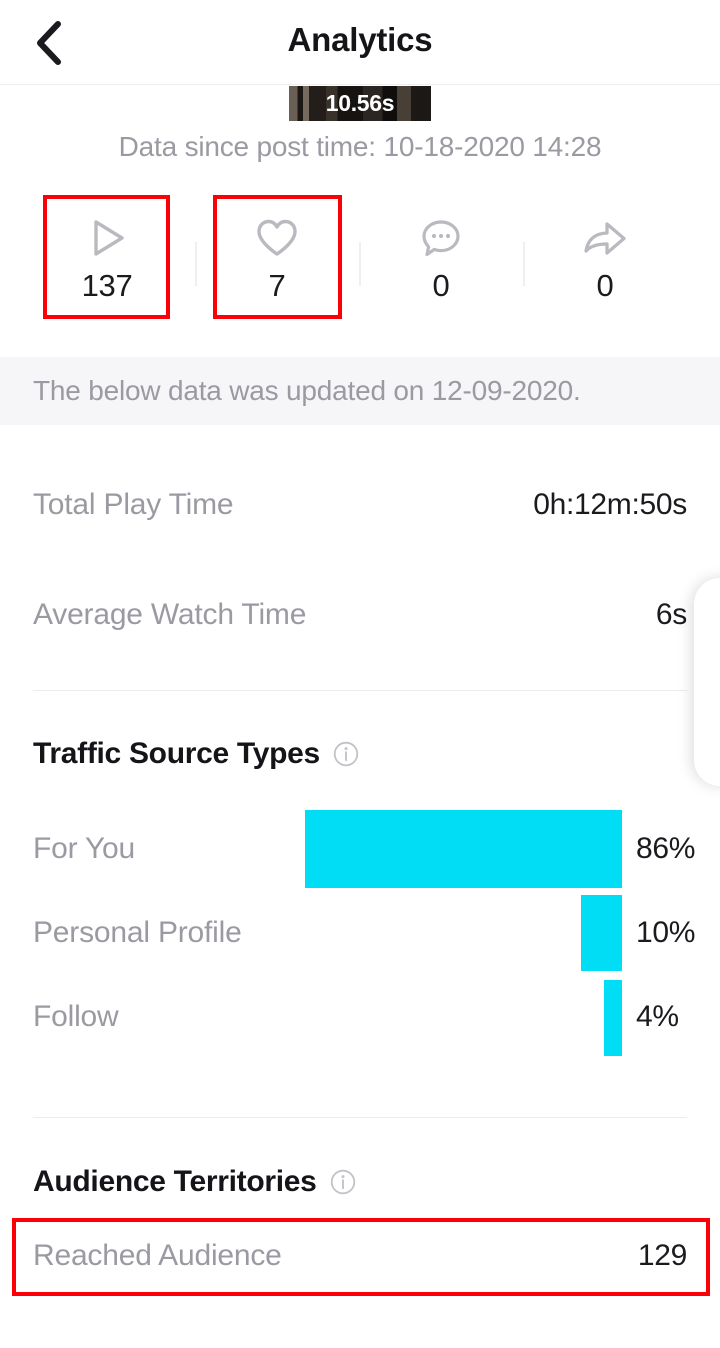 This screenshot has width=720, height=1348. Describe the element at coordinates (360, 626) in the screenshot. I see `metric-row-average-watch-time: Average Watch Time 6s` at that location.